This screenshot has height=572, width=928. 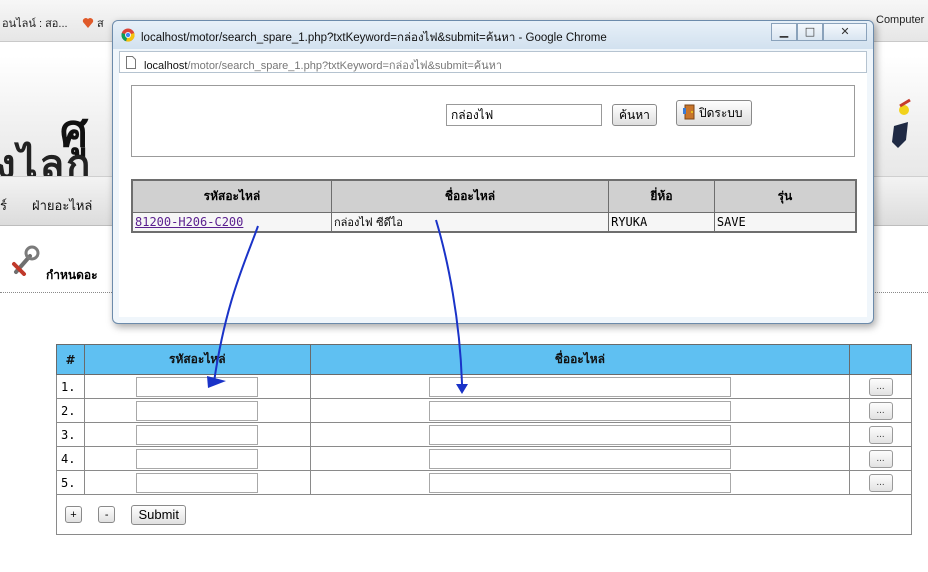 I want to click on wrench-icon, so click(x=26, y=260).